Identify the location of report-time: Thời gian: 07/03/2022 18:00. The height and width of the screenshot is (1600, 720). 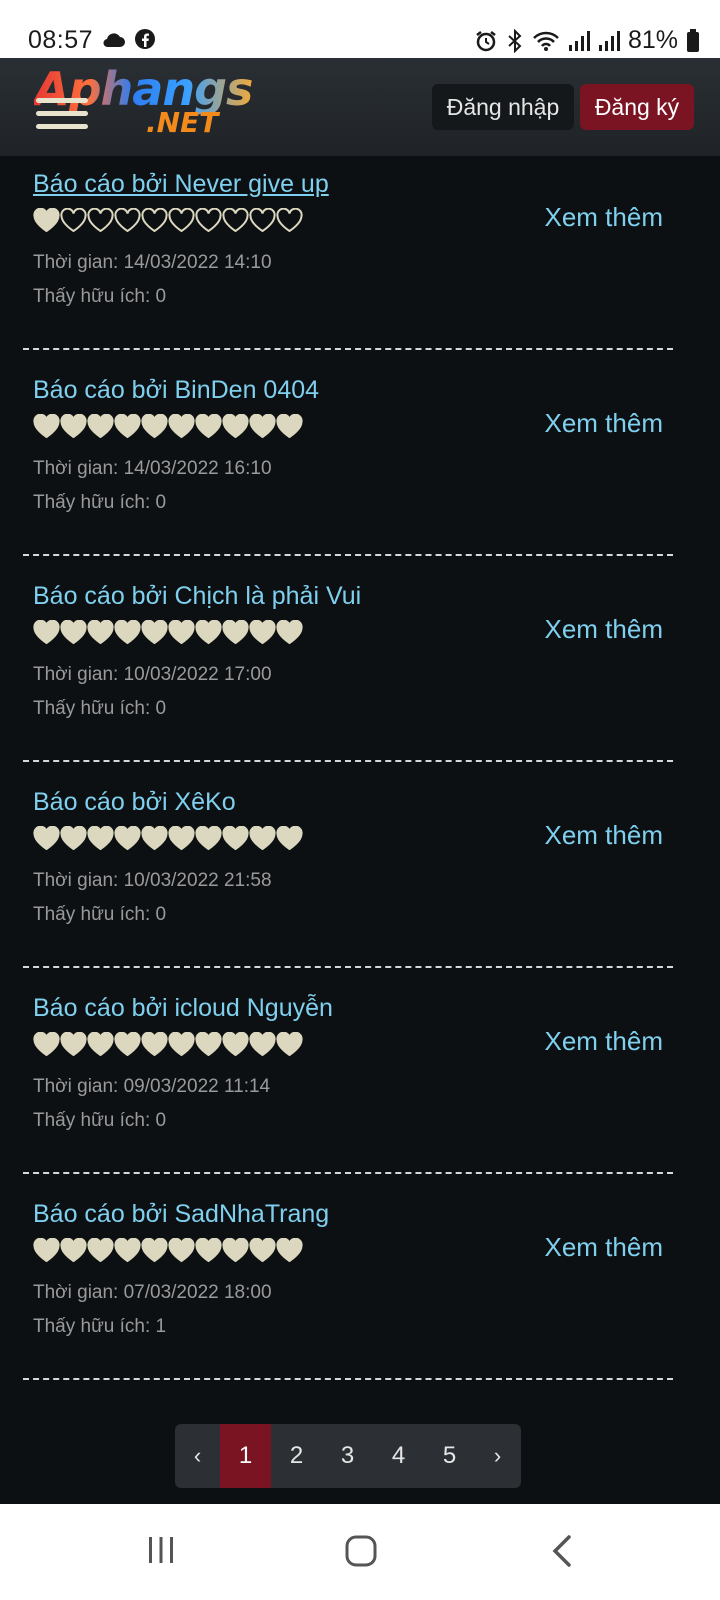
(152, 1292).